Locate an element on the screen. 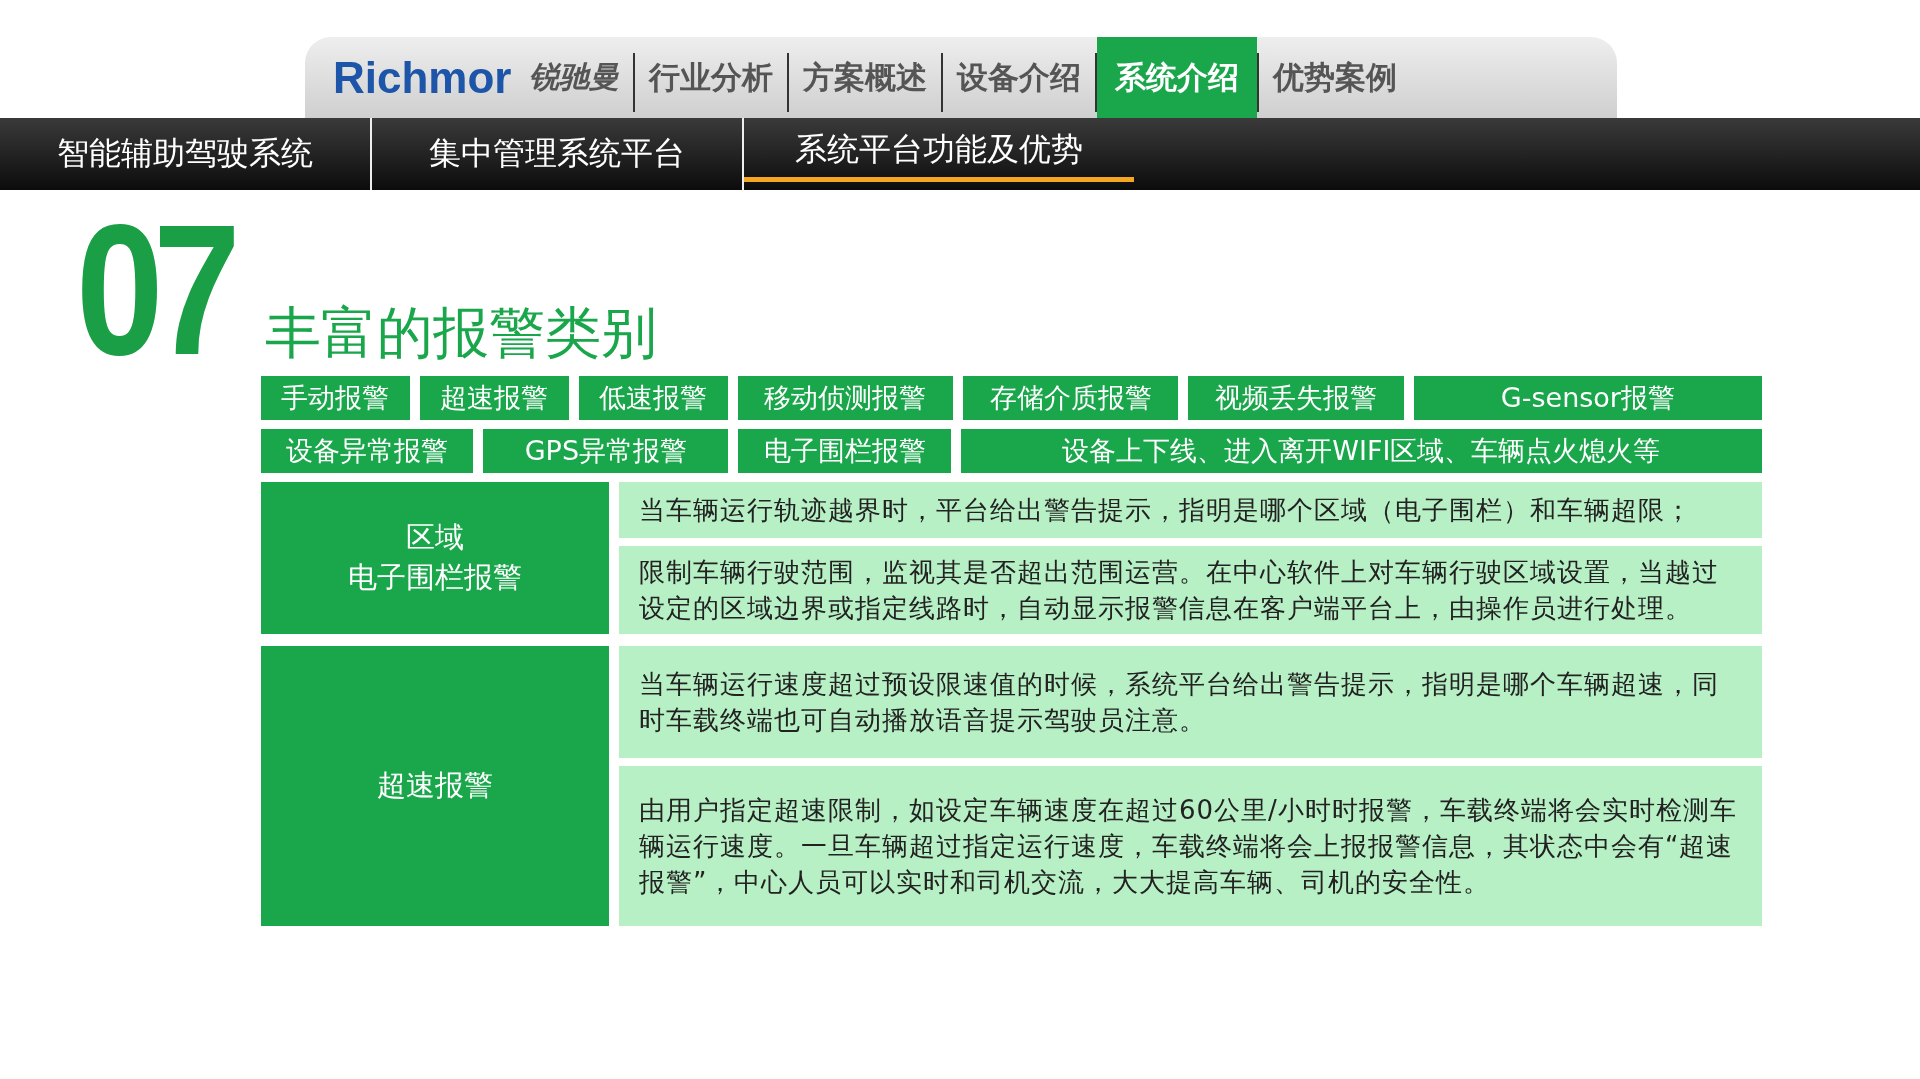  alarm-type-tag: 设备异常报警 is located at coordinates (367, 451).